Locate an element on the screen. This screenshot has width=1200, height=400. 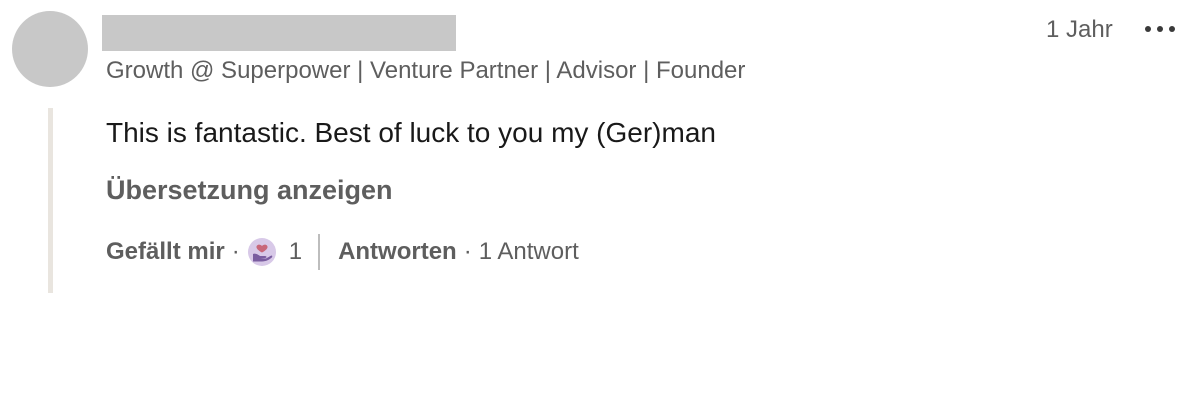
reply-count-link: 1 Antwort is located at coordinates (529, 252).